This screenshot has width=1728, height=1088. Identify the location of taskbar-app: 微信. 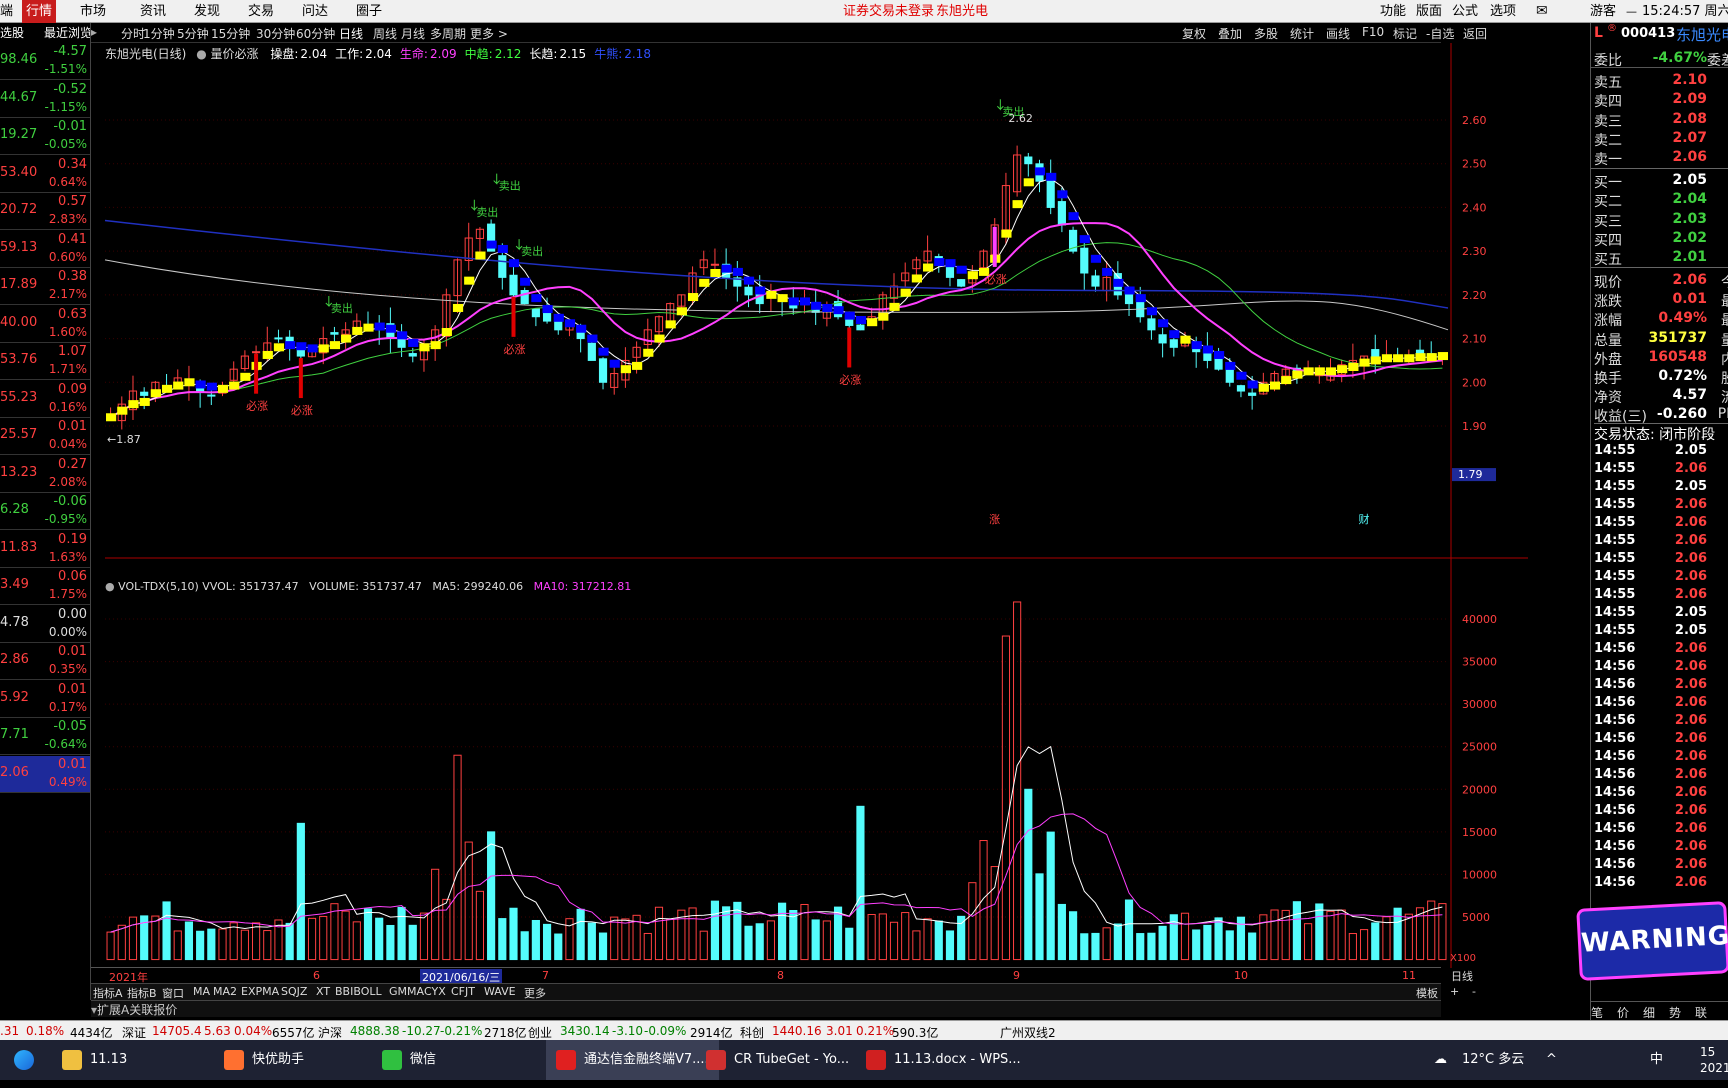
(409, 1060).